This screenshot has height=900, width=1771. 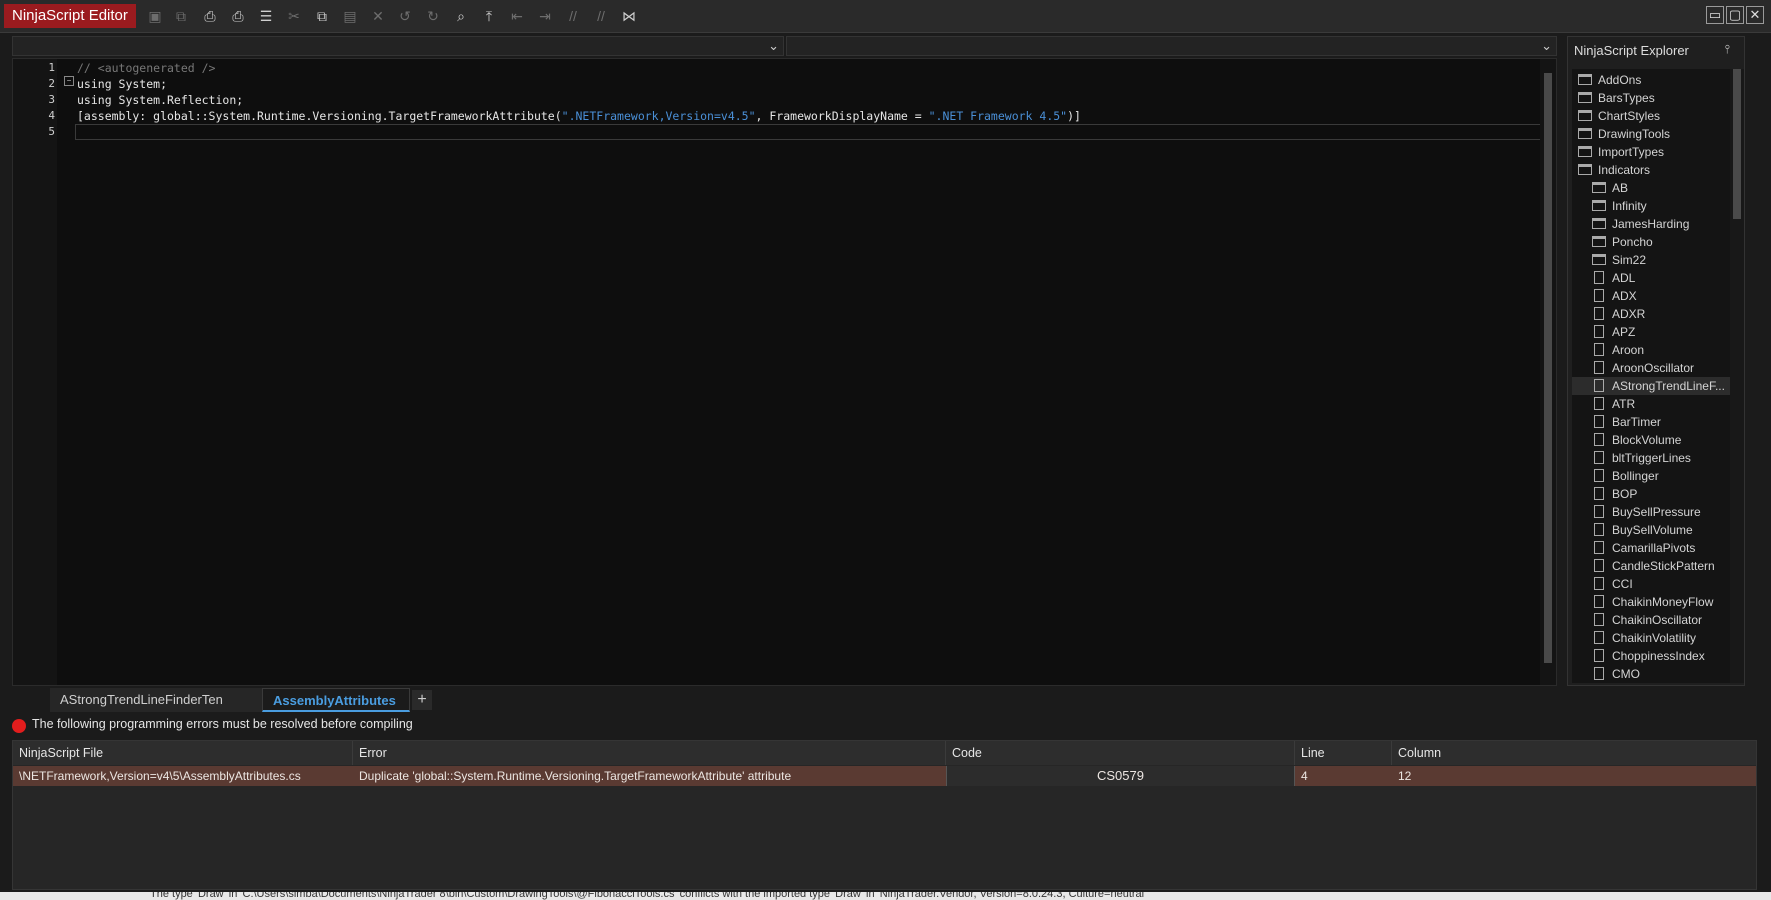 I want to click on save-icon: ▣, so click(x=155, y=16).